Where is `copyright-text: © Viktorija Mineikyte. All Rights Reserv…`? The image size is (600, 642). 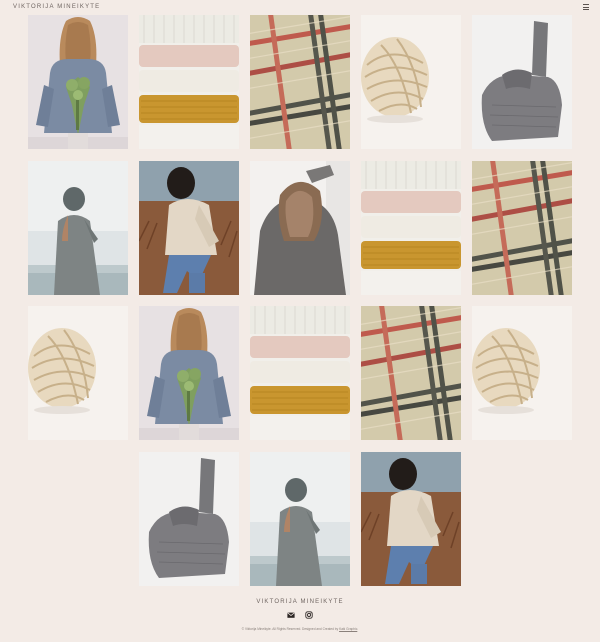
copyright-text: © Viktorija Mineikyte. All Rights Reserv… is located at coordinates (290, 629).